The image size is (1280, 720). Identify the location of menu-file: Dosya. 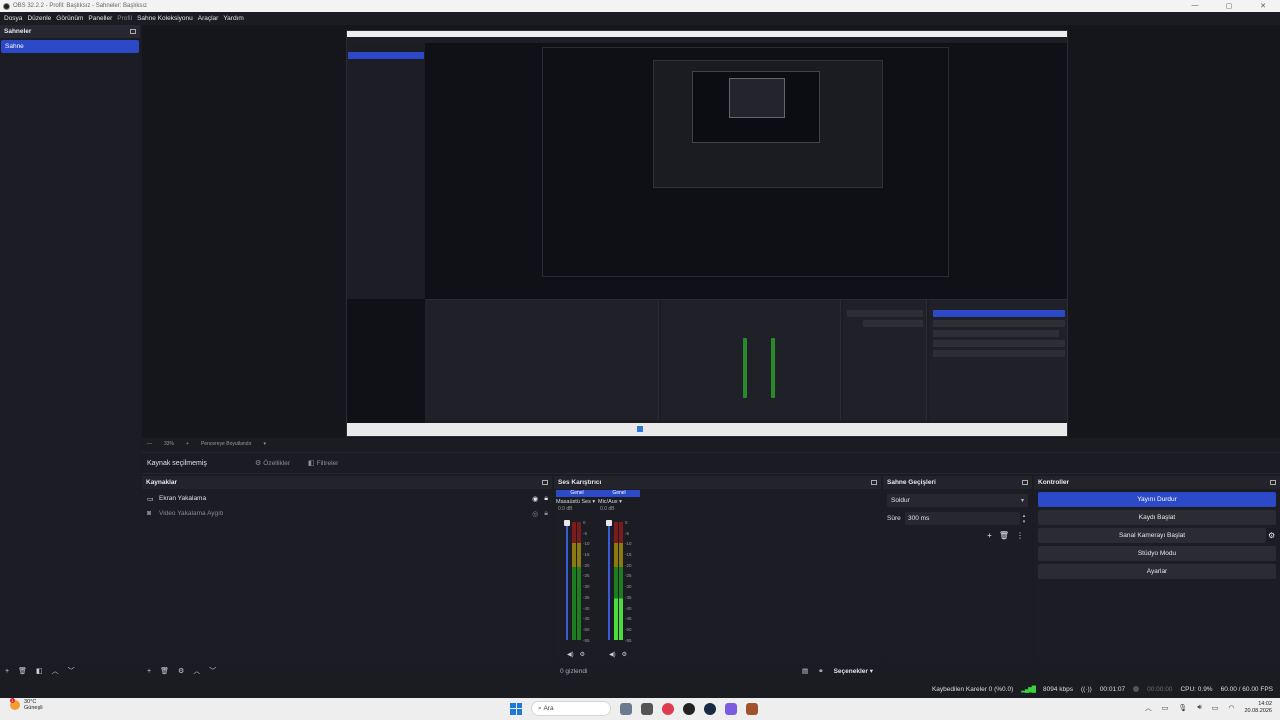
(13, 18).